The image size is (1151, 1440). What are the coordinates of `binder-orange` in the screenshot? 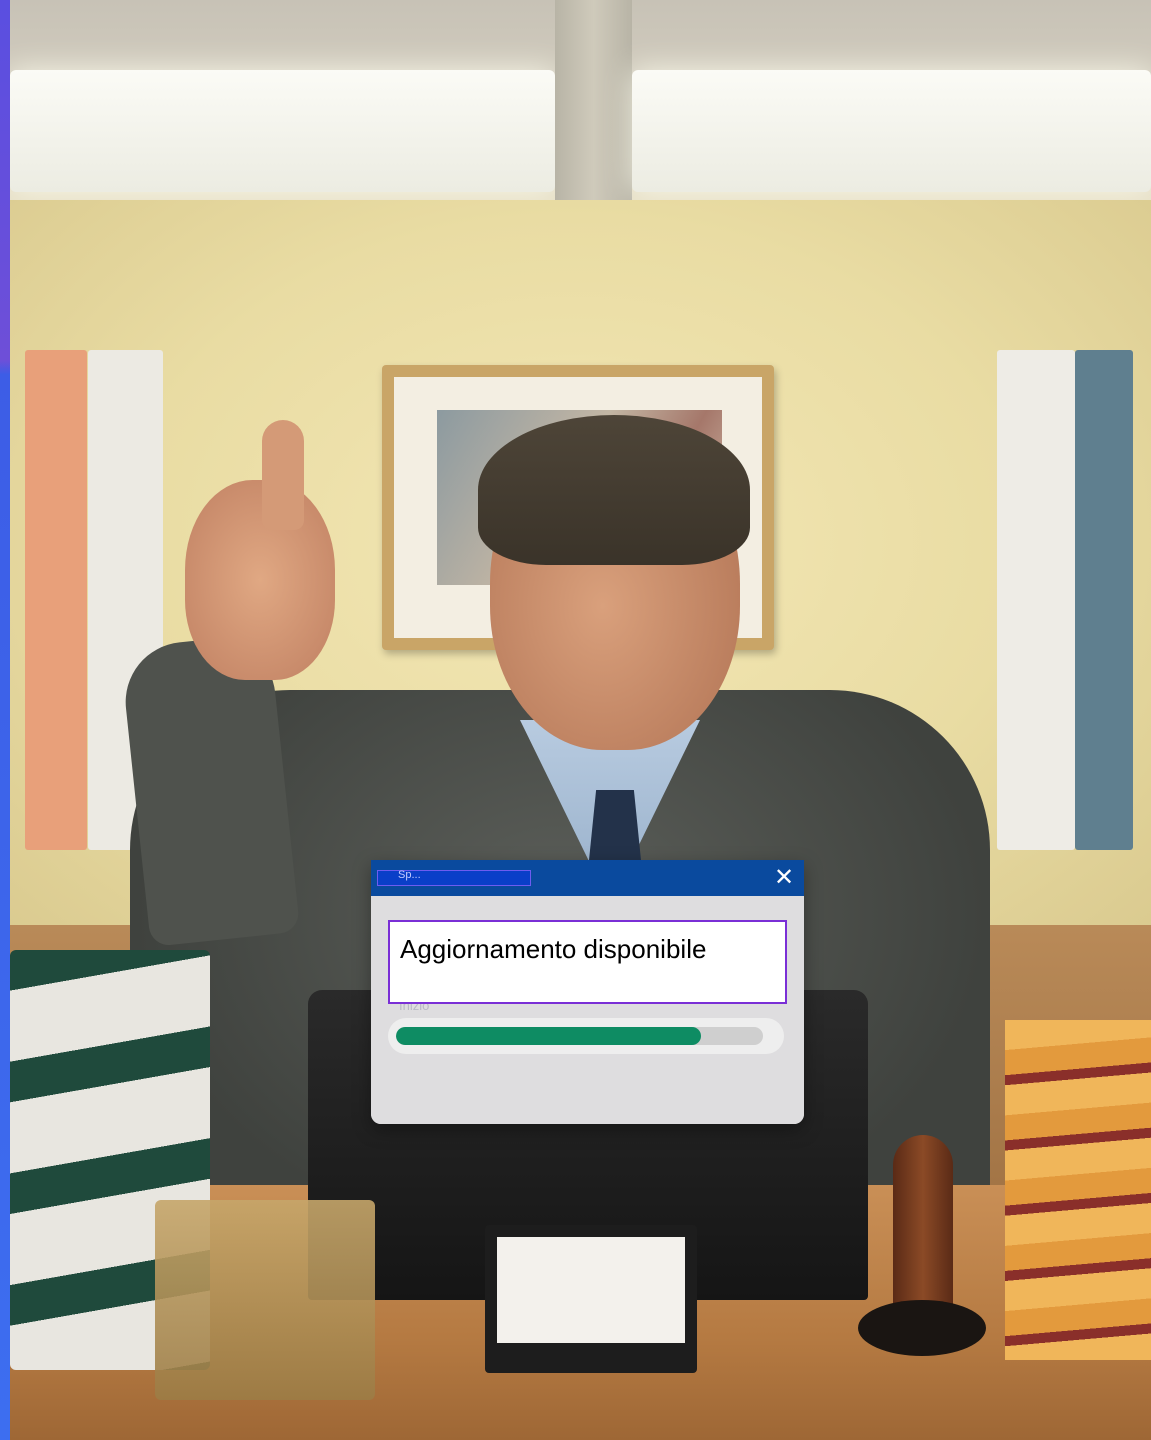 It's located at (56, 600).